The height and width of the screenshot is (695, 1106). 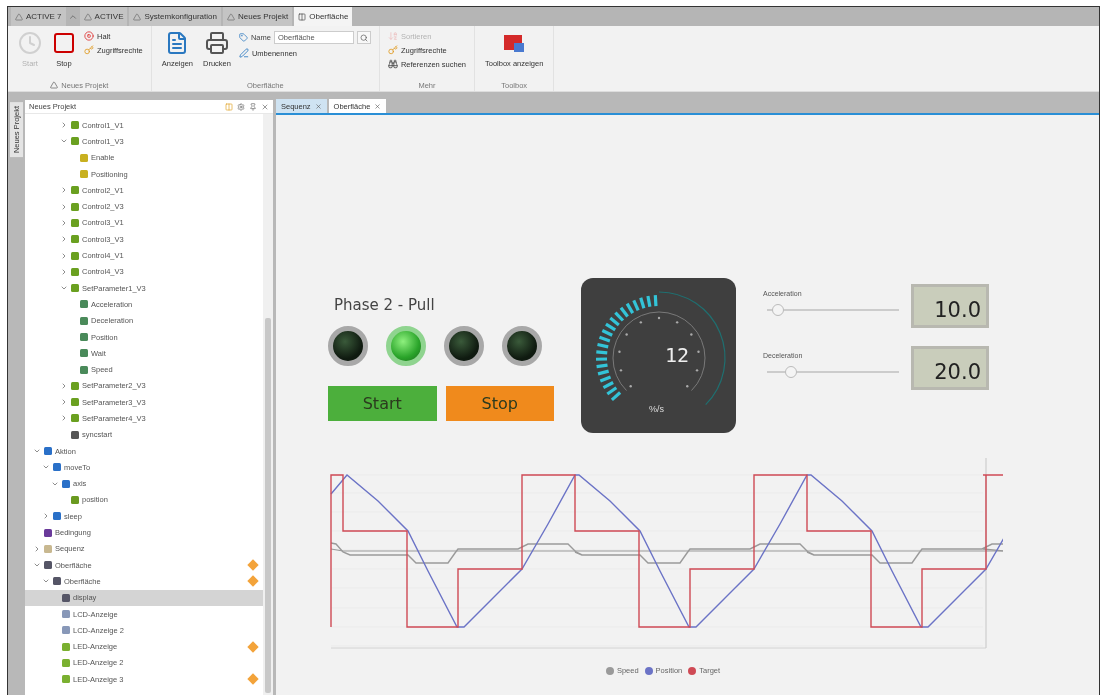 I want to click on app-tab: ACTIVE, so click(x=103, y=16).